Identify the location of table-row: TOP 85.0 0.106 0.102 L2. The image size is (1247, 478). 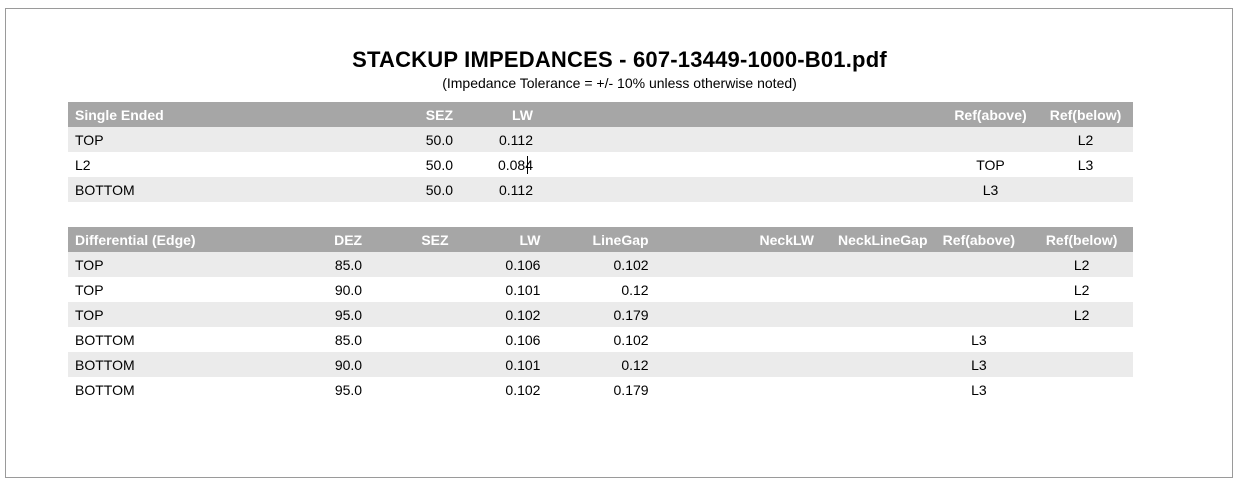
(600, 264).